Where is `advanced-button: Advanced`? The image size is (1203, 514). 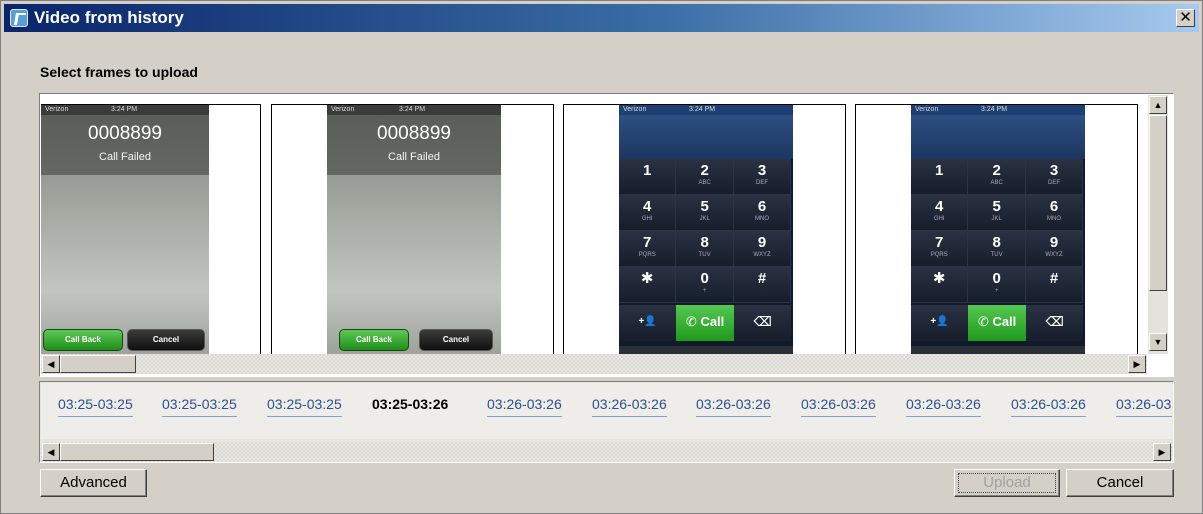
advanced-button: Advanced is located at coordinates (93, 483).